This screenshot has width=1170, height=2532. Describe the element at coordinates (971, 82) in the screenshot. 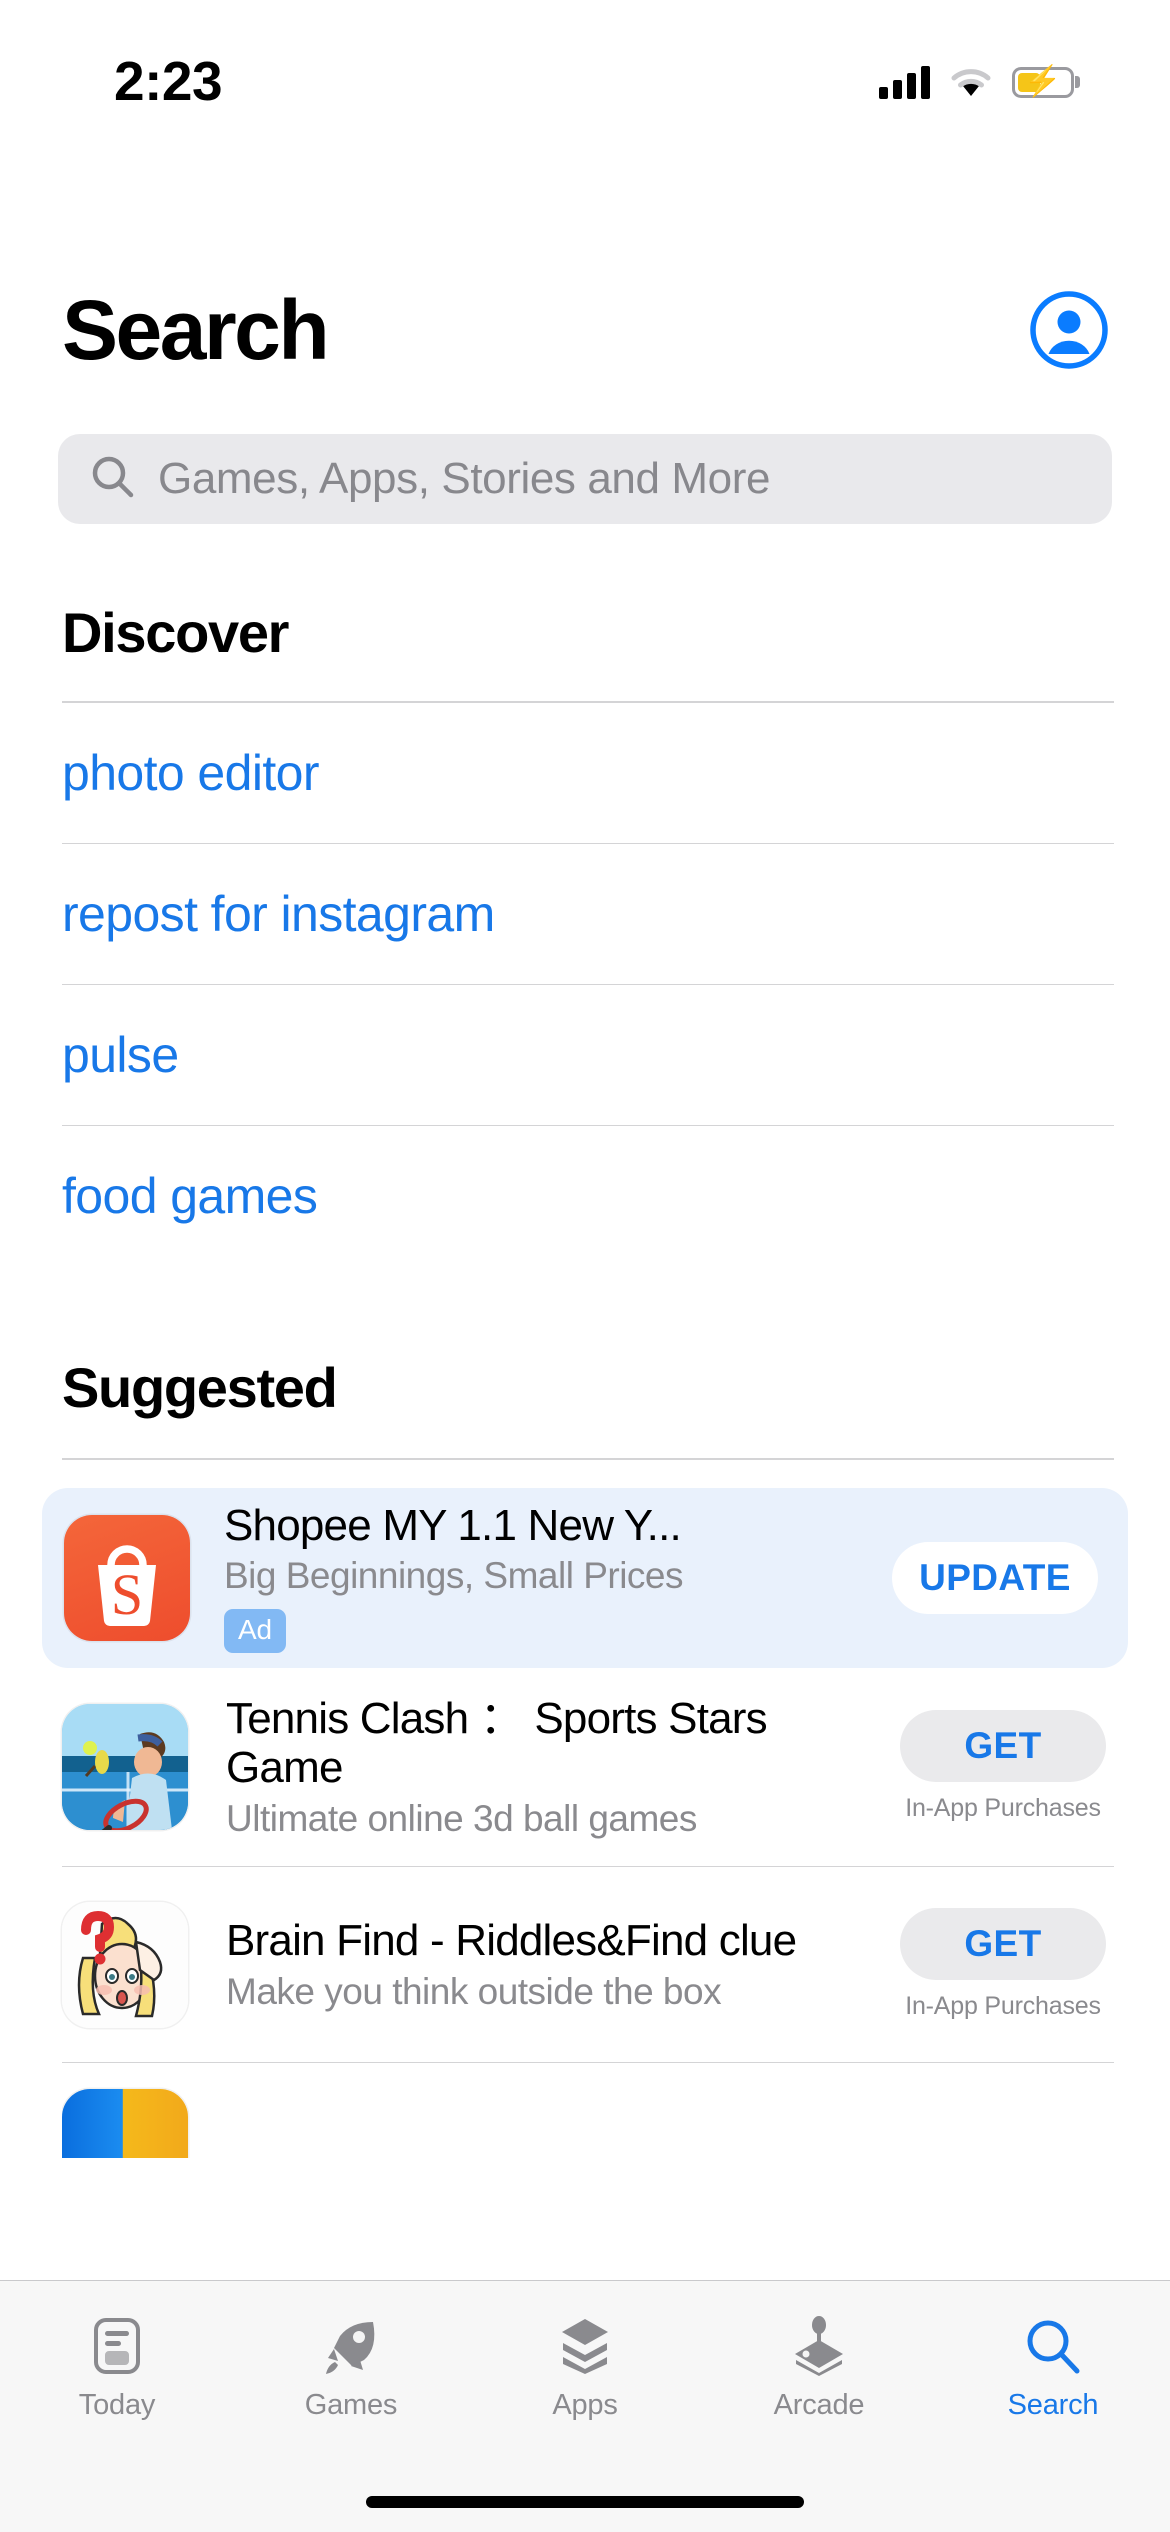

I see `wifi-icon` at that location.